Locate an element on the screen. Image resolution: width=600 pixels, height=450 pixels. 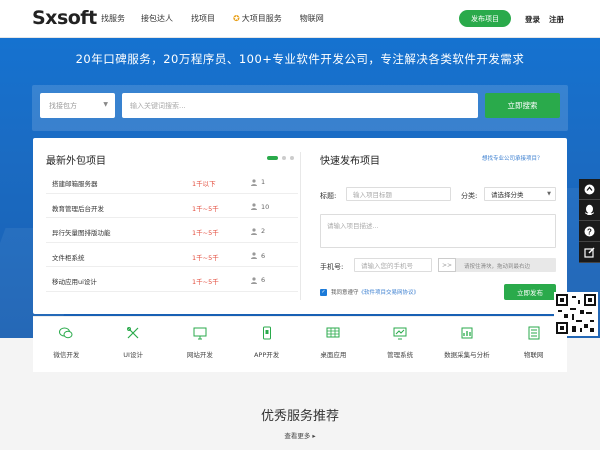
project-name: 文件柜系统 is located at coordinates (68, 257).